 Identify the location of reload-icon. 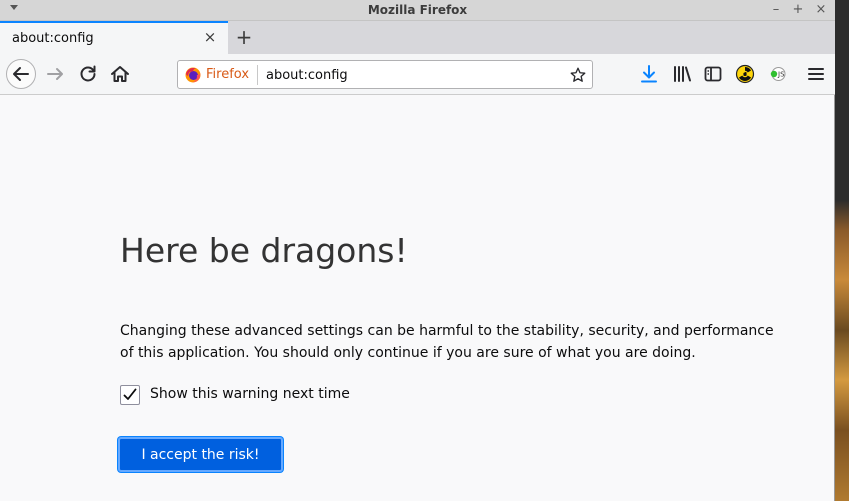
(88, 73).